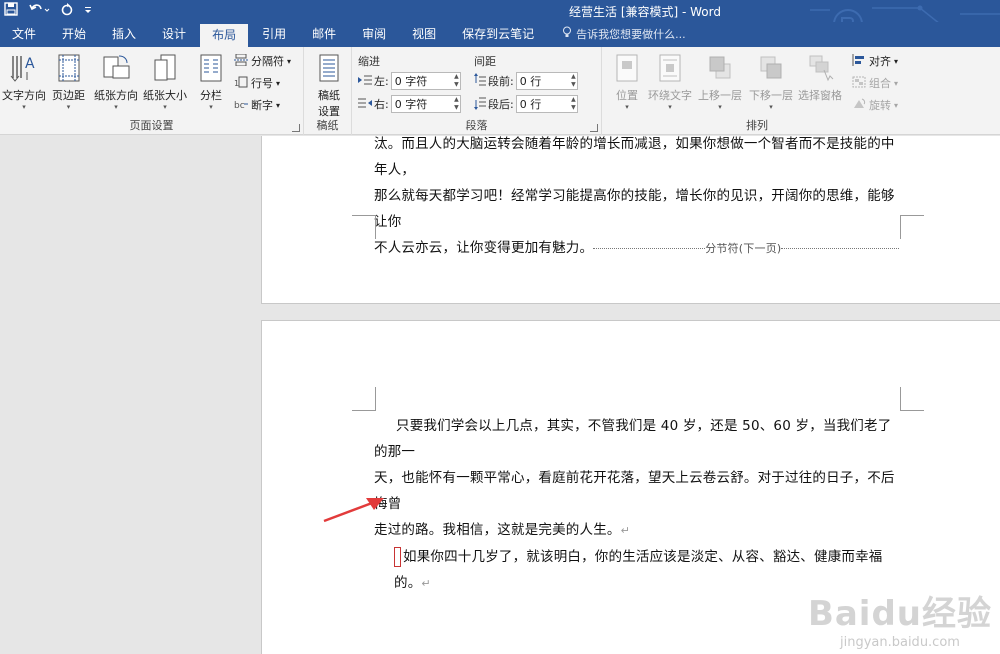 The image size is (1000, 654). I want to click on group-manuscript: 稿纸 设置 稿纸, so click(328, 91).